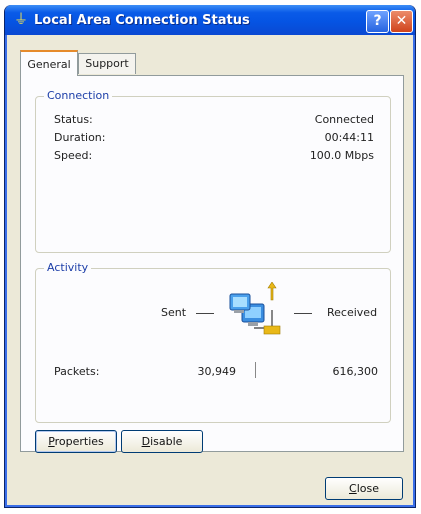 Image resolution: width=421 pixels, height=514 pixels. Describe the element at coordinates (214, 139) in the screenshot. I see `duration-row: Duration: 00:44:11` at that location.